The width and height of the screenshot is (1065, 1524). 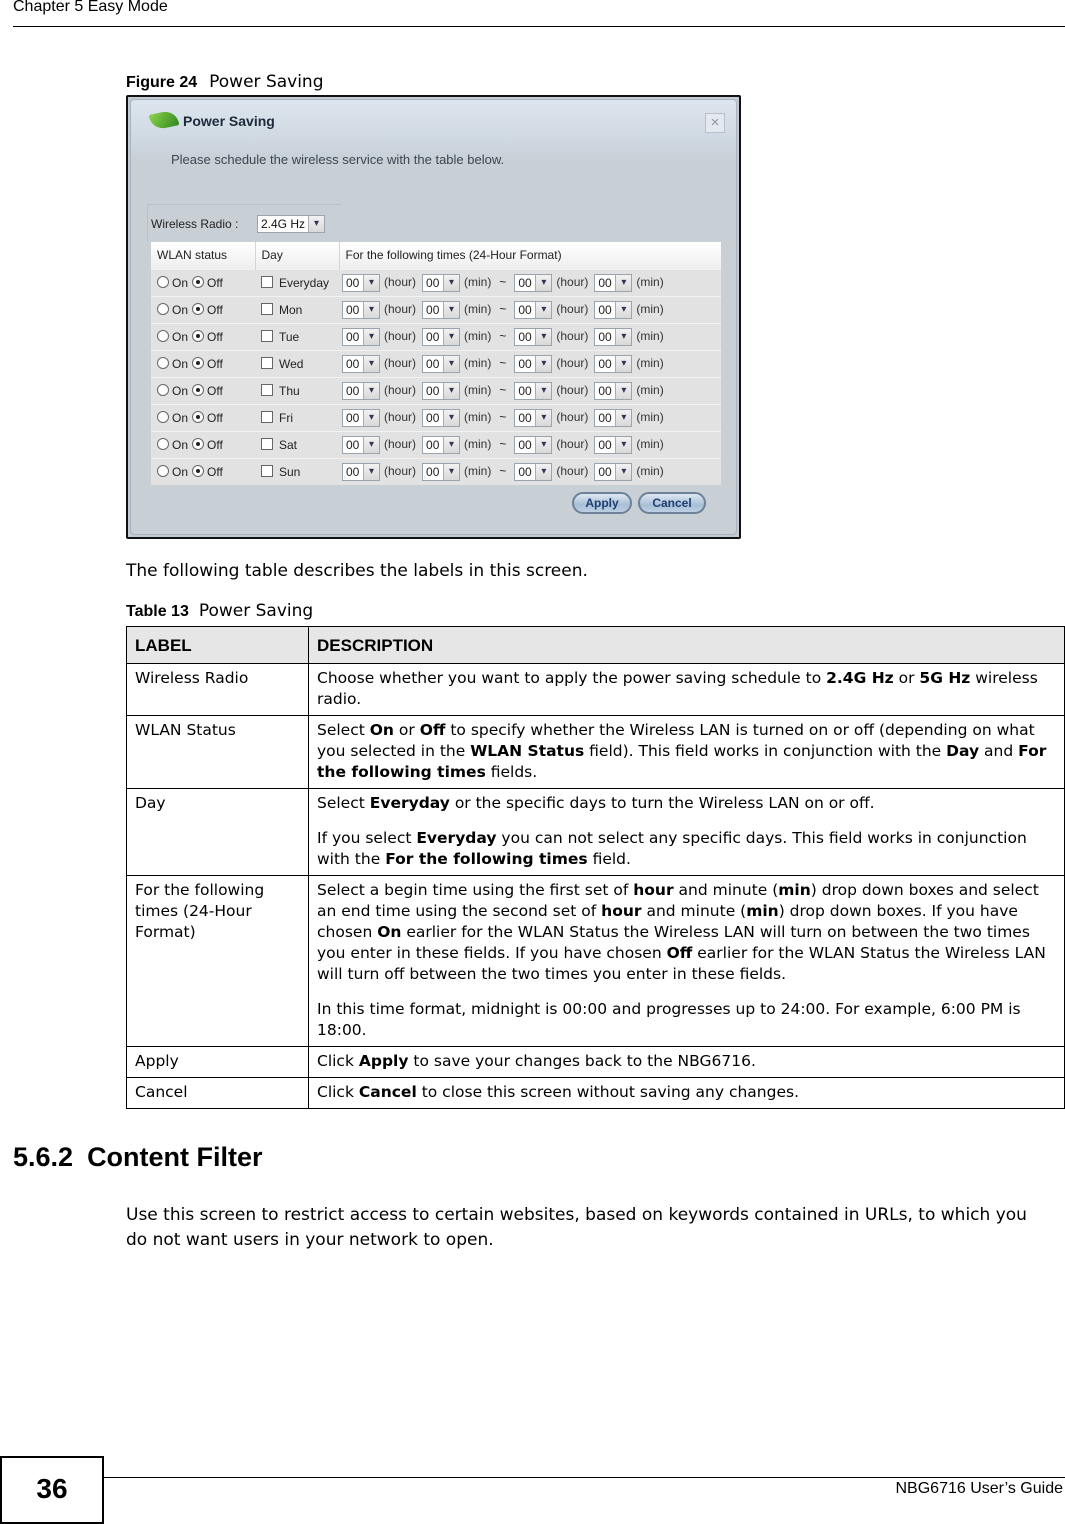 What do you see at coordinates (52, 1490) in the screenshot?
I see `page-number: 36` at bounding box center [52, 1490].